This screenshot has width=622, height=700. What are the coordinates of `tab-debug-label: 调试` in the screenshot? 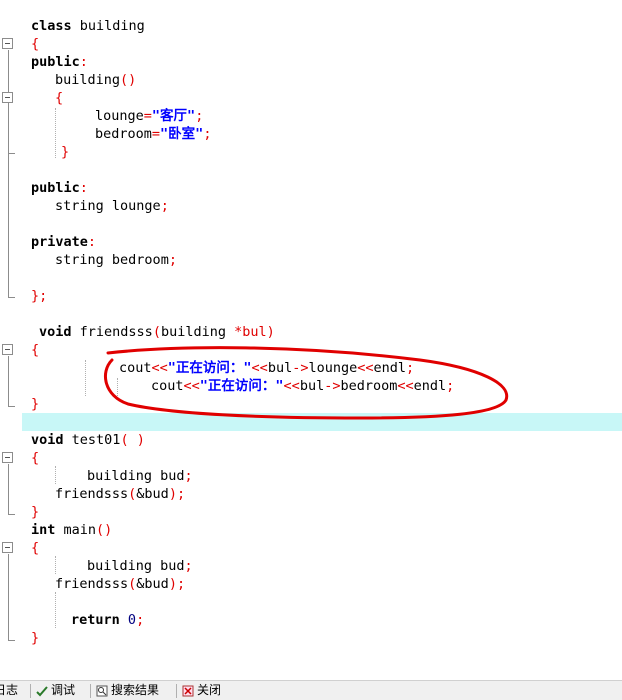 It's located at (63, 690).